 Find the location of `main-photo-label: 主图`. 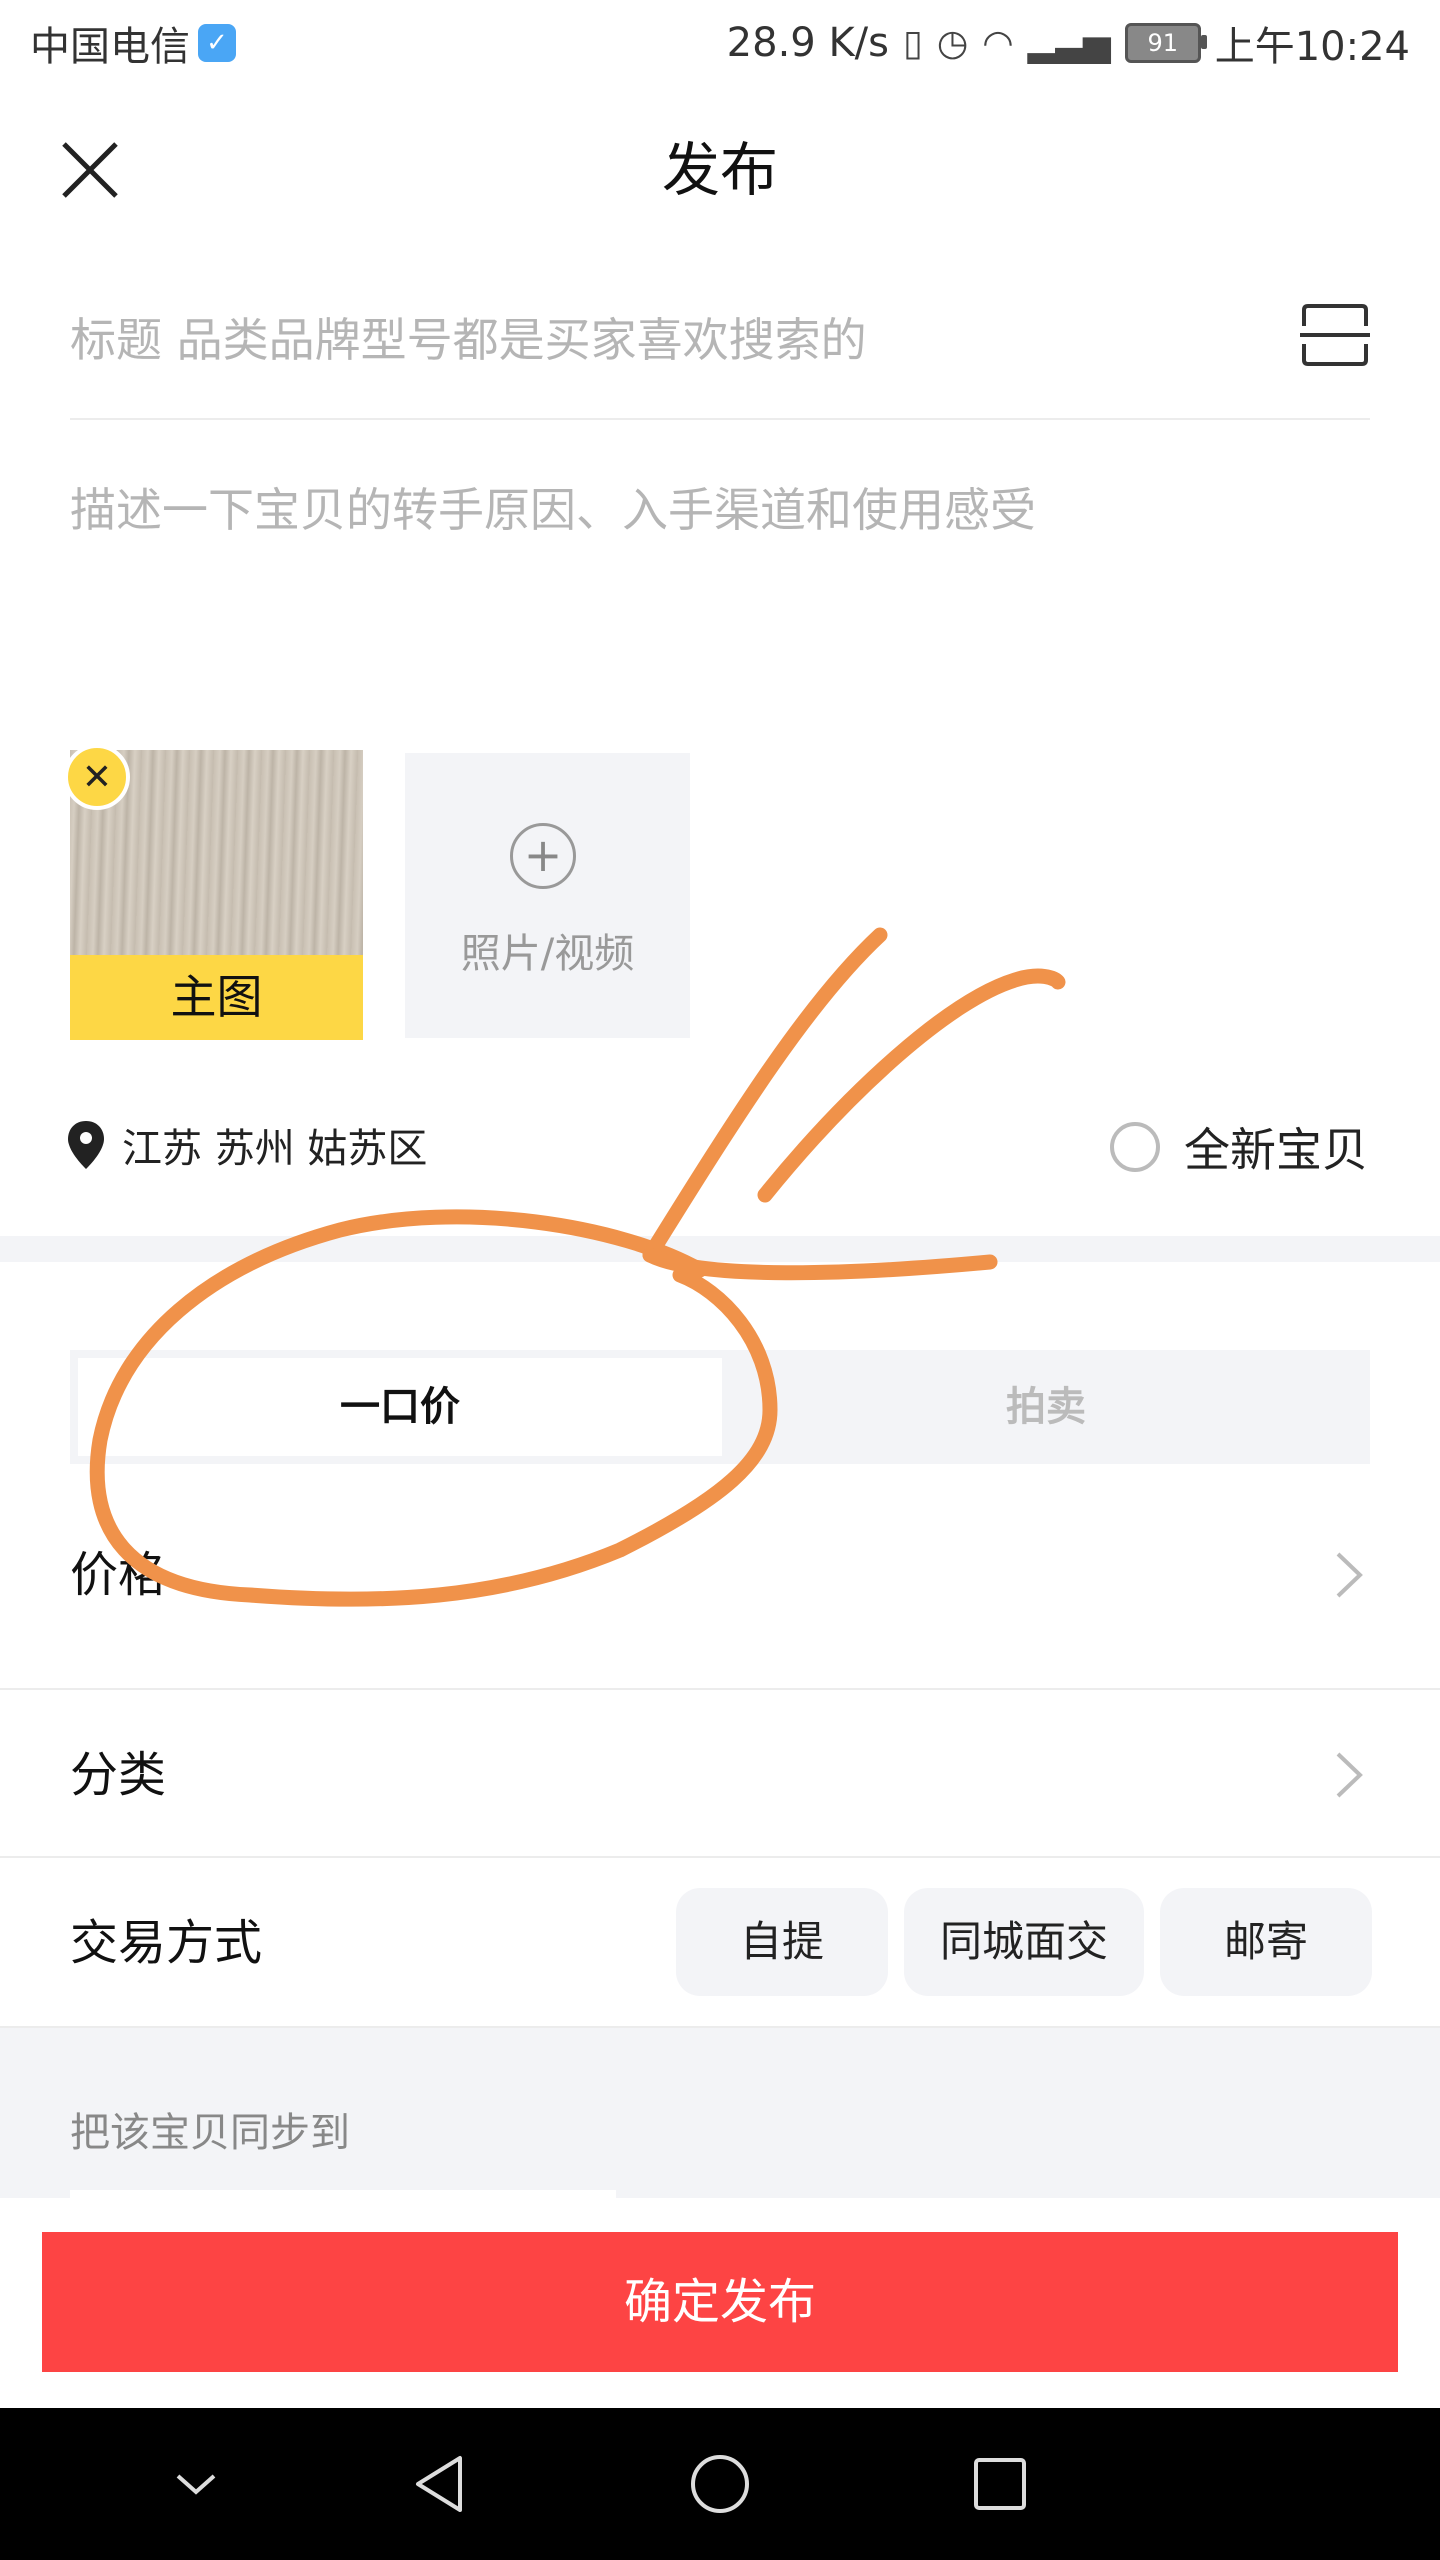

main-photo-label: 主图 is located at coordinates (216, 997).